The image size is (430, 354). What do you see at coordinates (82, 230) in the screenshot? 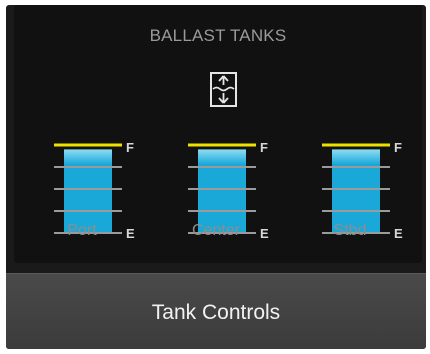
I see `tank-label-port: Port` at bounding box center [82, 230].